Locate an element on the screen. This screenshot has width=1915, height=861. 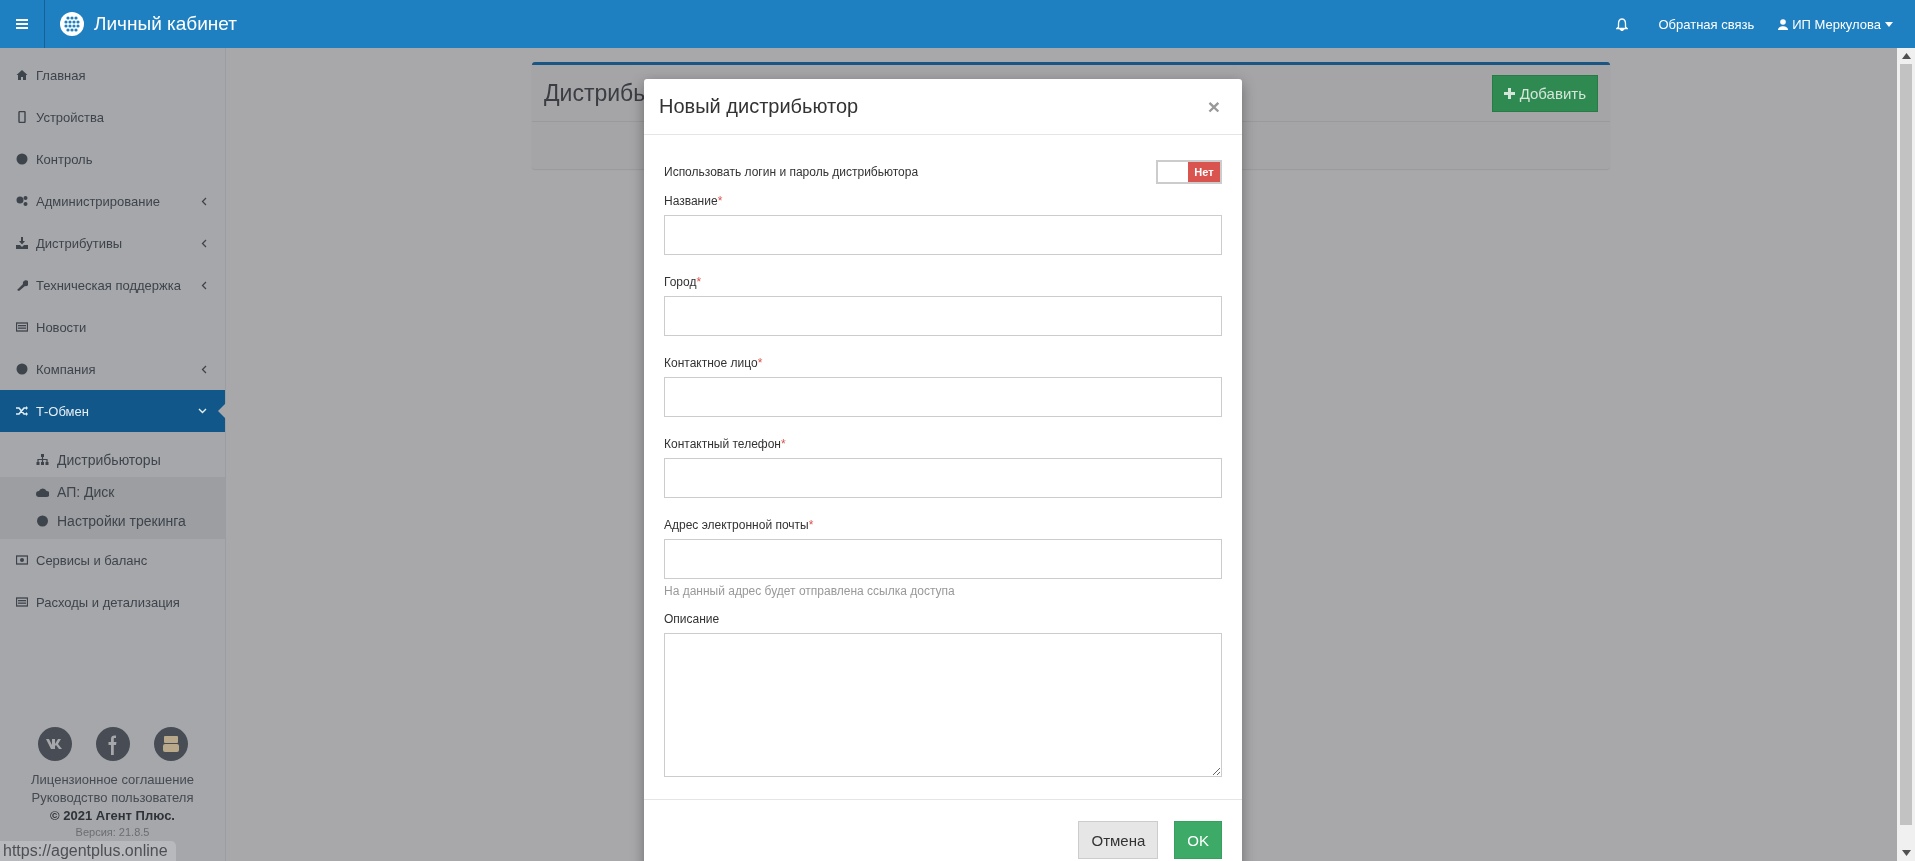
submenu-item: АП: Диск is located at coordinates (112, 491).